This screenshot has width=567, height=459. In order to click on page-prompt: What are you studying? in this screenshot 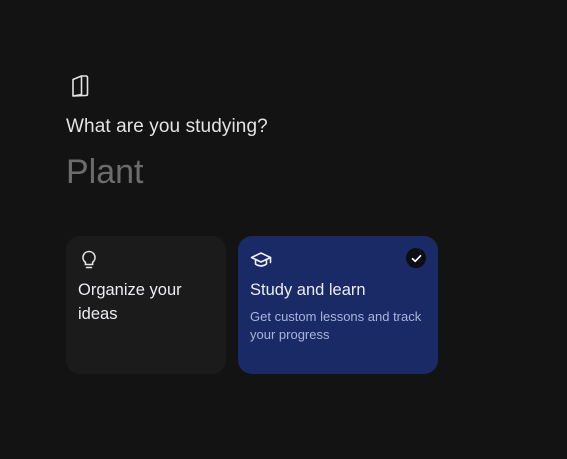, I will do `click(167, 126)`.